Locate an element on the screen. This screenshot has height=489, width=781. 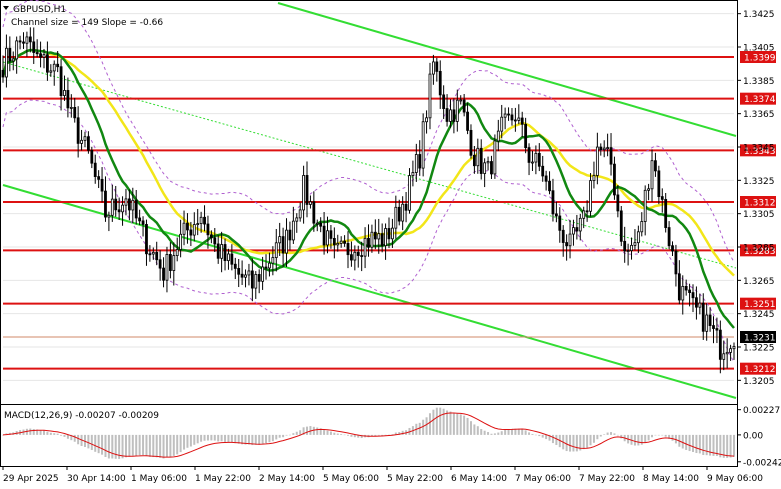
dropdown-triangle-icon is located at coordinates (6, 8).